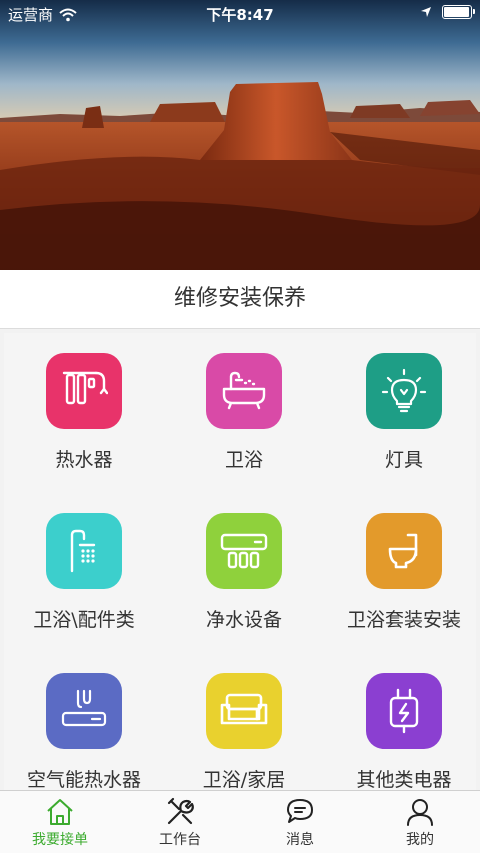 The width and height of the screenshot is (480, 853). I want to click on tab-label: 我要接单, so click(60, 840).